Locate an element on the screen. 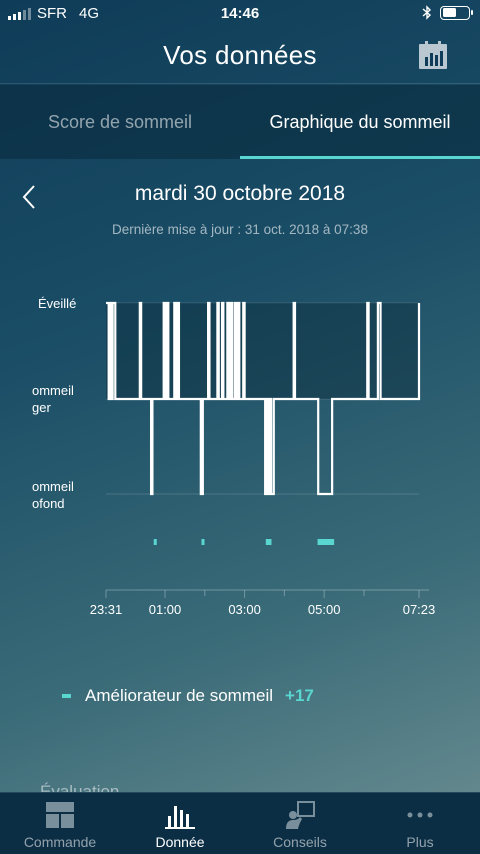 The width and height of the screenshot is (480, 854). legend-swatch is located at coordinates (66, 696).